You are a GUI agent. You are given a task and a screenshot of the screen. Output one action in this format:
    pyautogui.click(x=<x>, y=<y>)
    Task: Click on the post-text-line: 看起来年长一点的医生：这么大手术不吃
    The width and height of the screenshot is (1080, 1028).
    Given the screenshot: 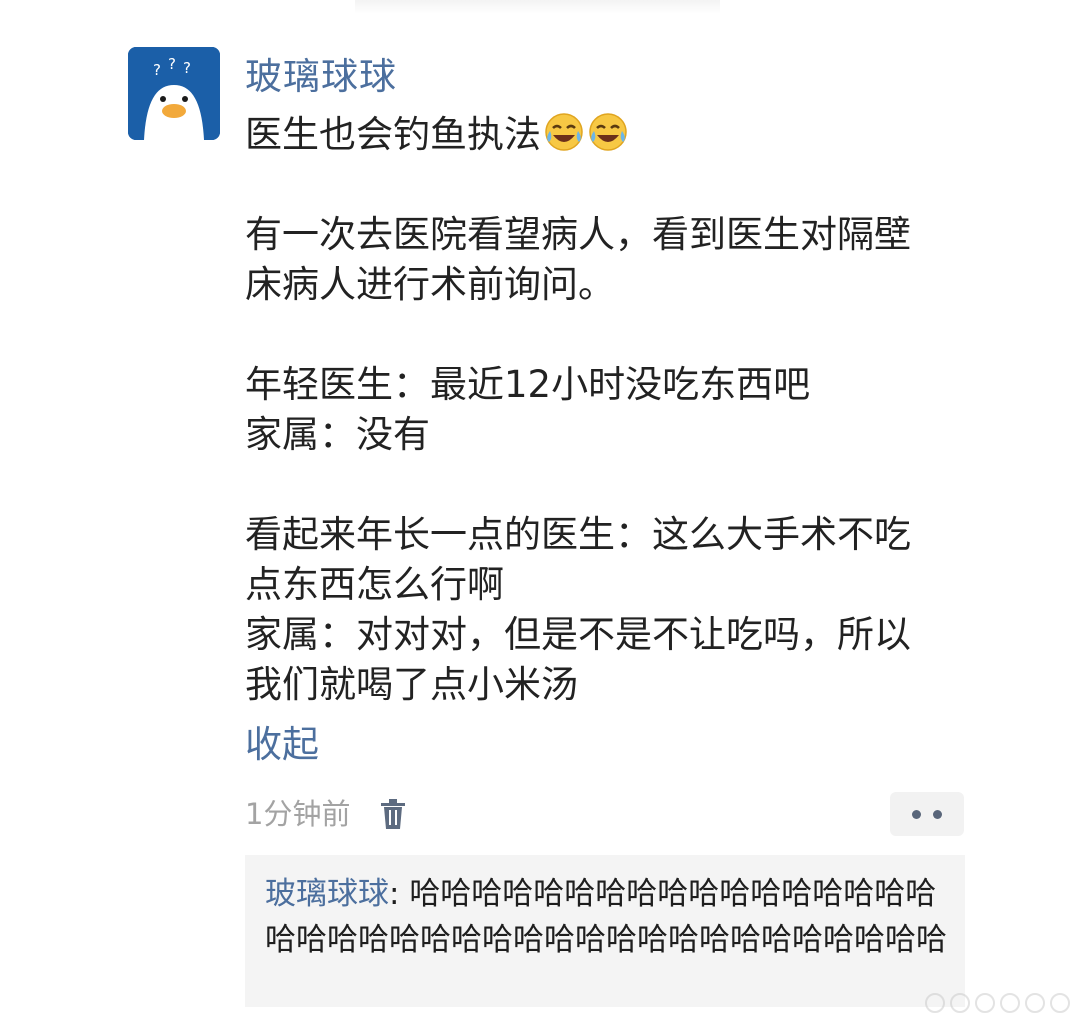 What is the action you would take?
    pyautogui.click(x=578, y=534)
    